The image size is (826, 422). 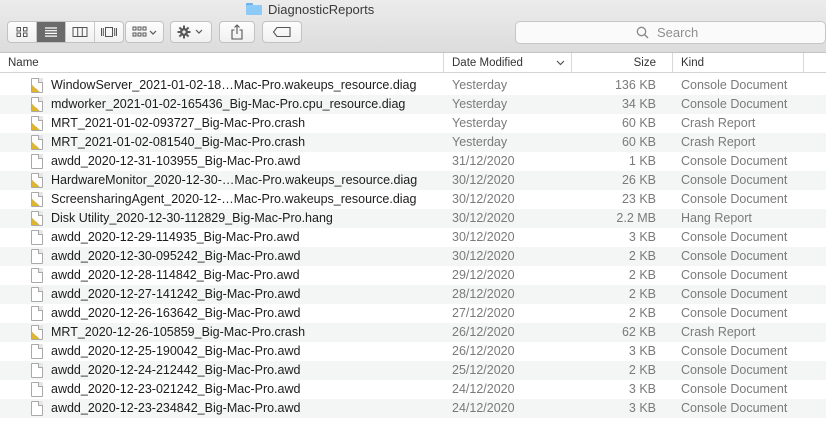 I want to click on file-name: MRT_2021-01-02-093727_Big-Mac-Pro.crash, so click(x=178, y=123).